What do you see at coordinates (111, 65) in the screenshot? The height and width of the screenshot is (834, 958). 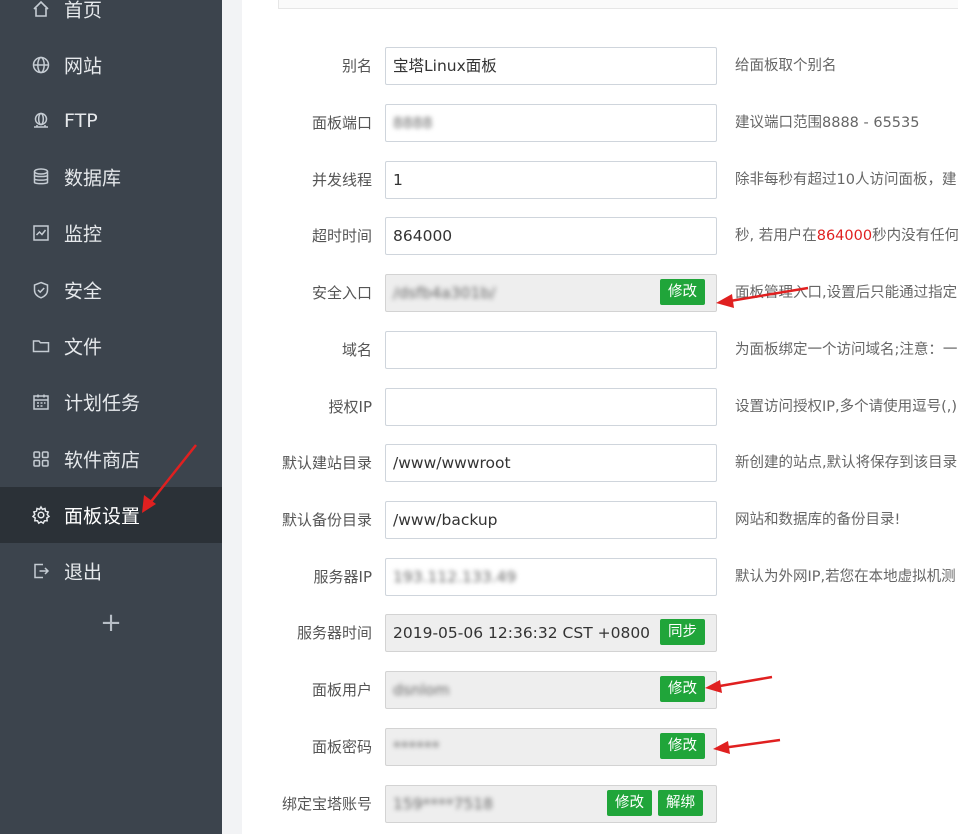 I see `sidebar-item-site: 网站` at bounding box center [111, 65].